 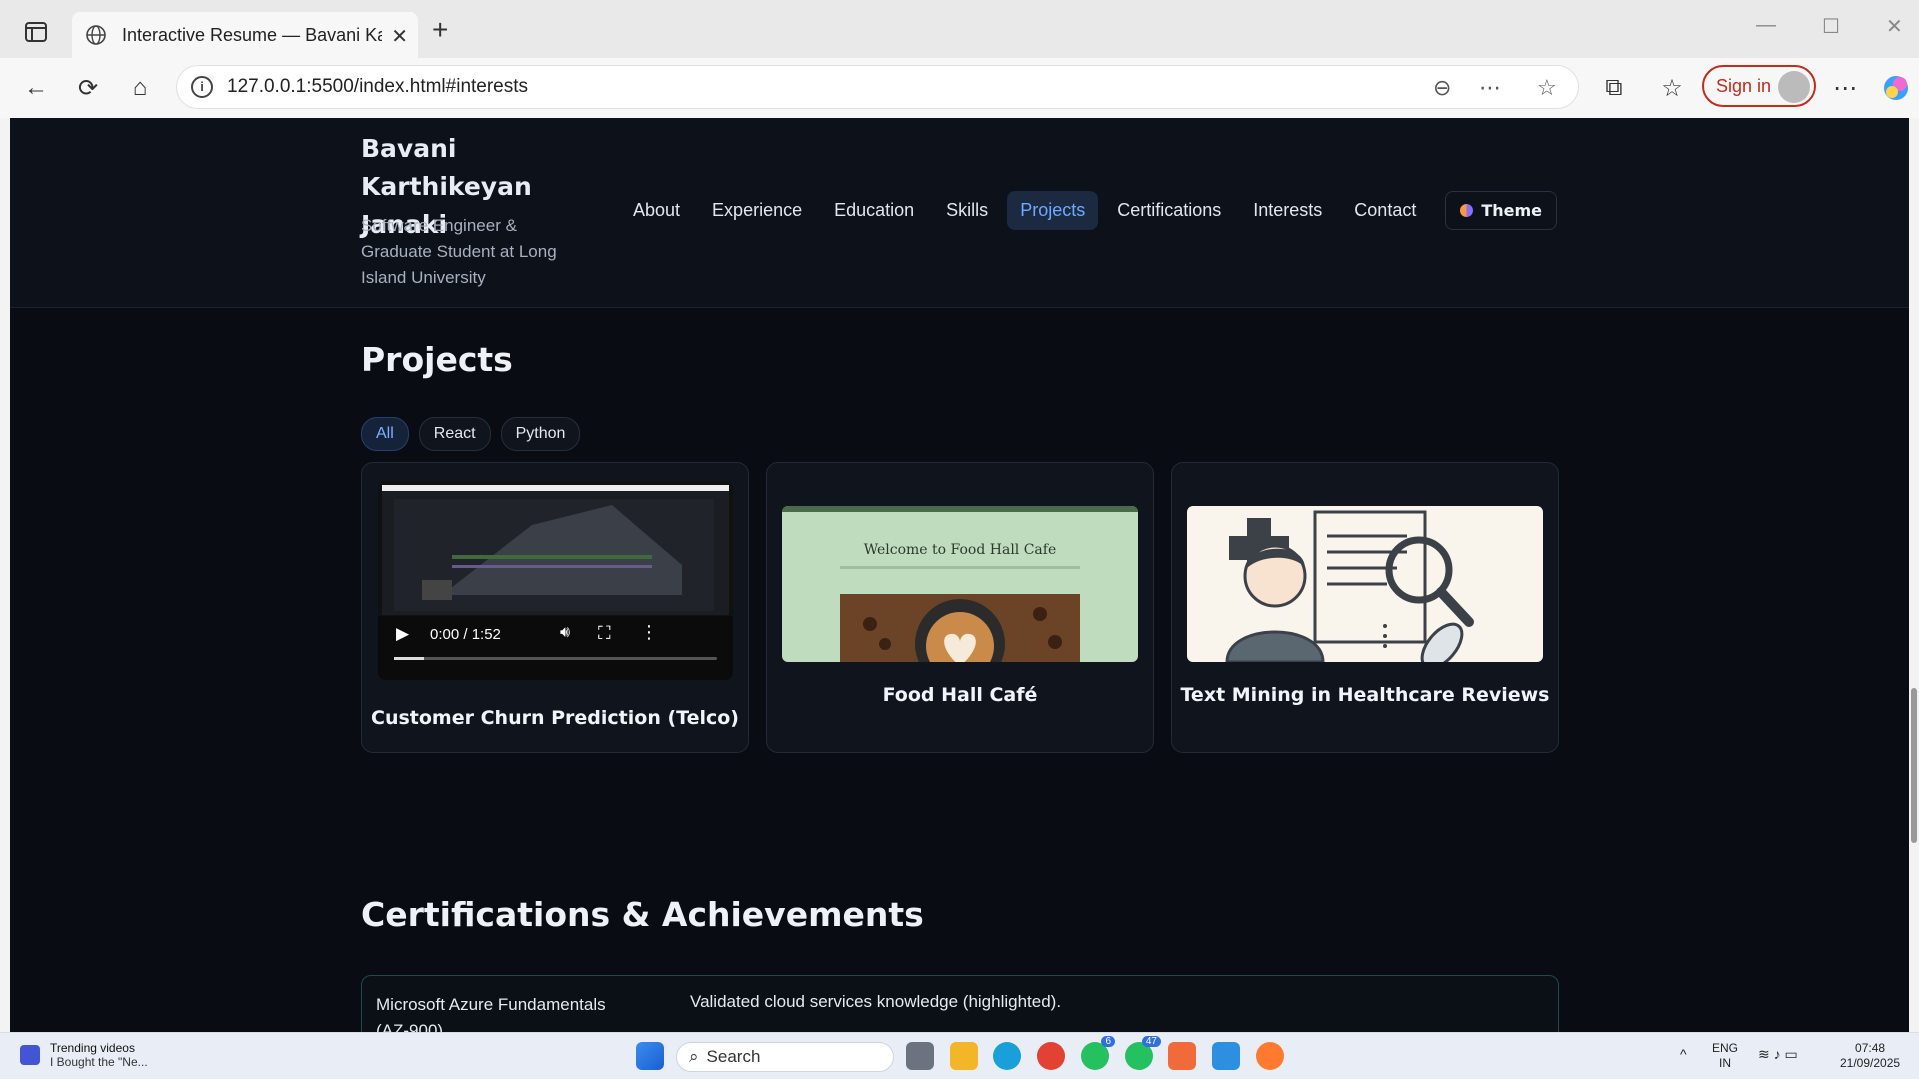 What do you see at coordinates (1467, 210) in the screenshot?
I see `theme-icon` at bounding box center [1467, 210].